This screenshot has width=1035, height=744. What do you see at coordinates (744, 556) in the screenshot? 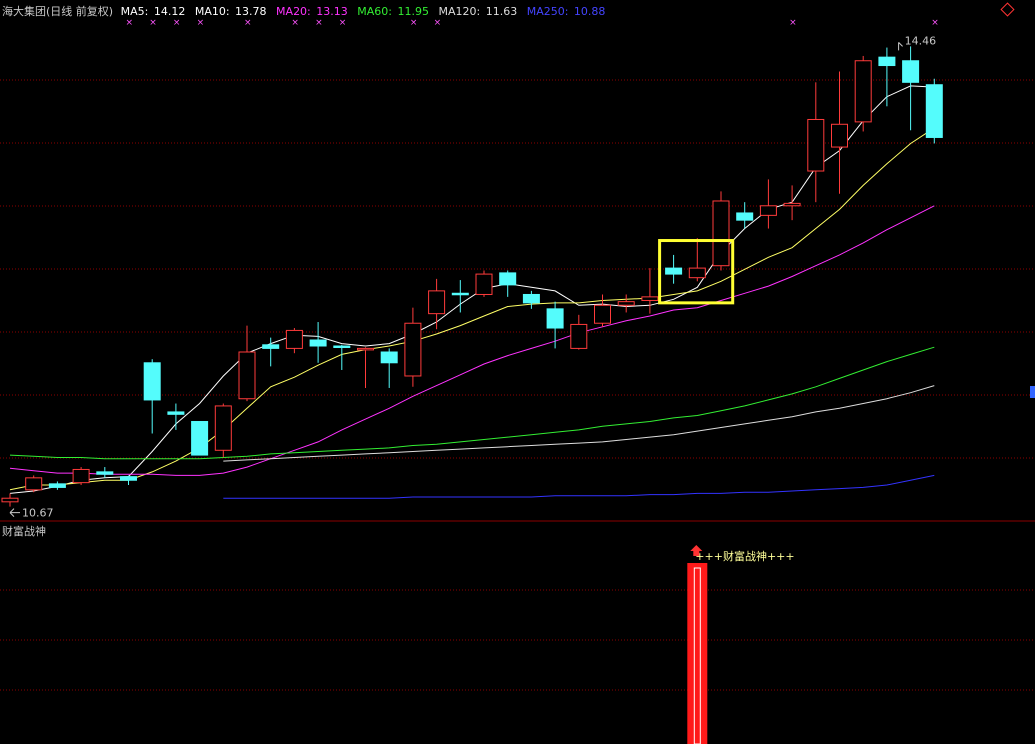
I see `signal-label: +++财富战神+++` at bounding box center [744, 556].